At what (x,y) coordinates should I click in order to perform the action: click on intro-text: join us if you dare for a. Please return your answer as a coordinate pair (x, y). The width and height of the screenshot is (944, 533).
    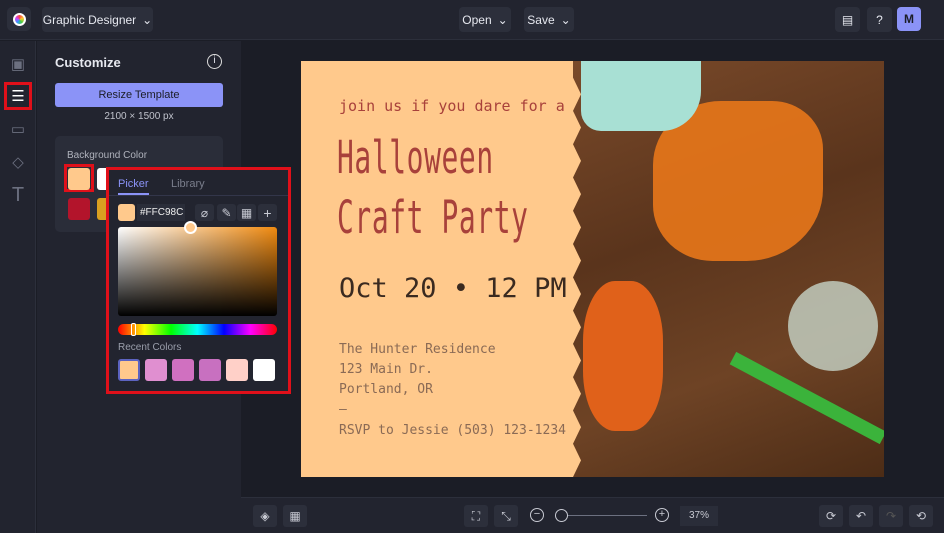
    Looking at the image, I should click on (452, 106).